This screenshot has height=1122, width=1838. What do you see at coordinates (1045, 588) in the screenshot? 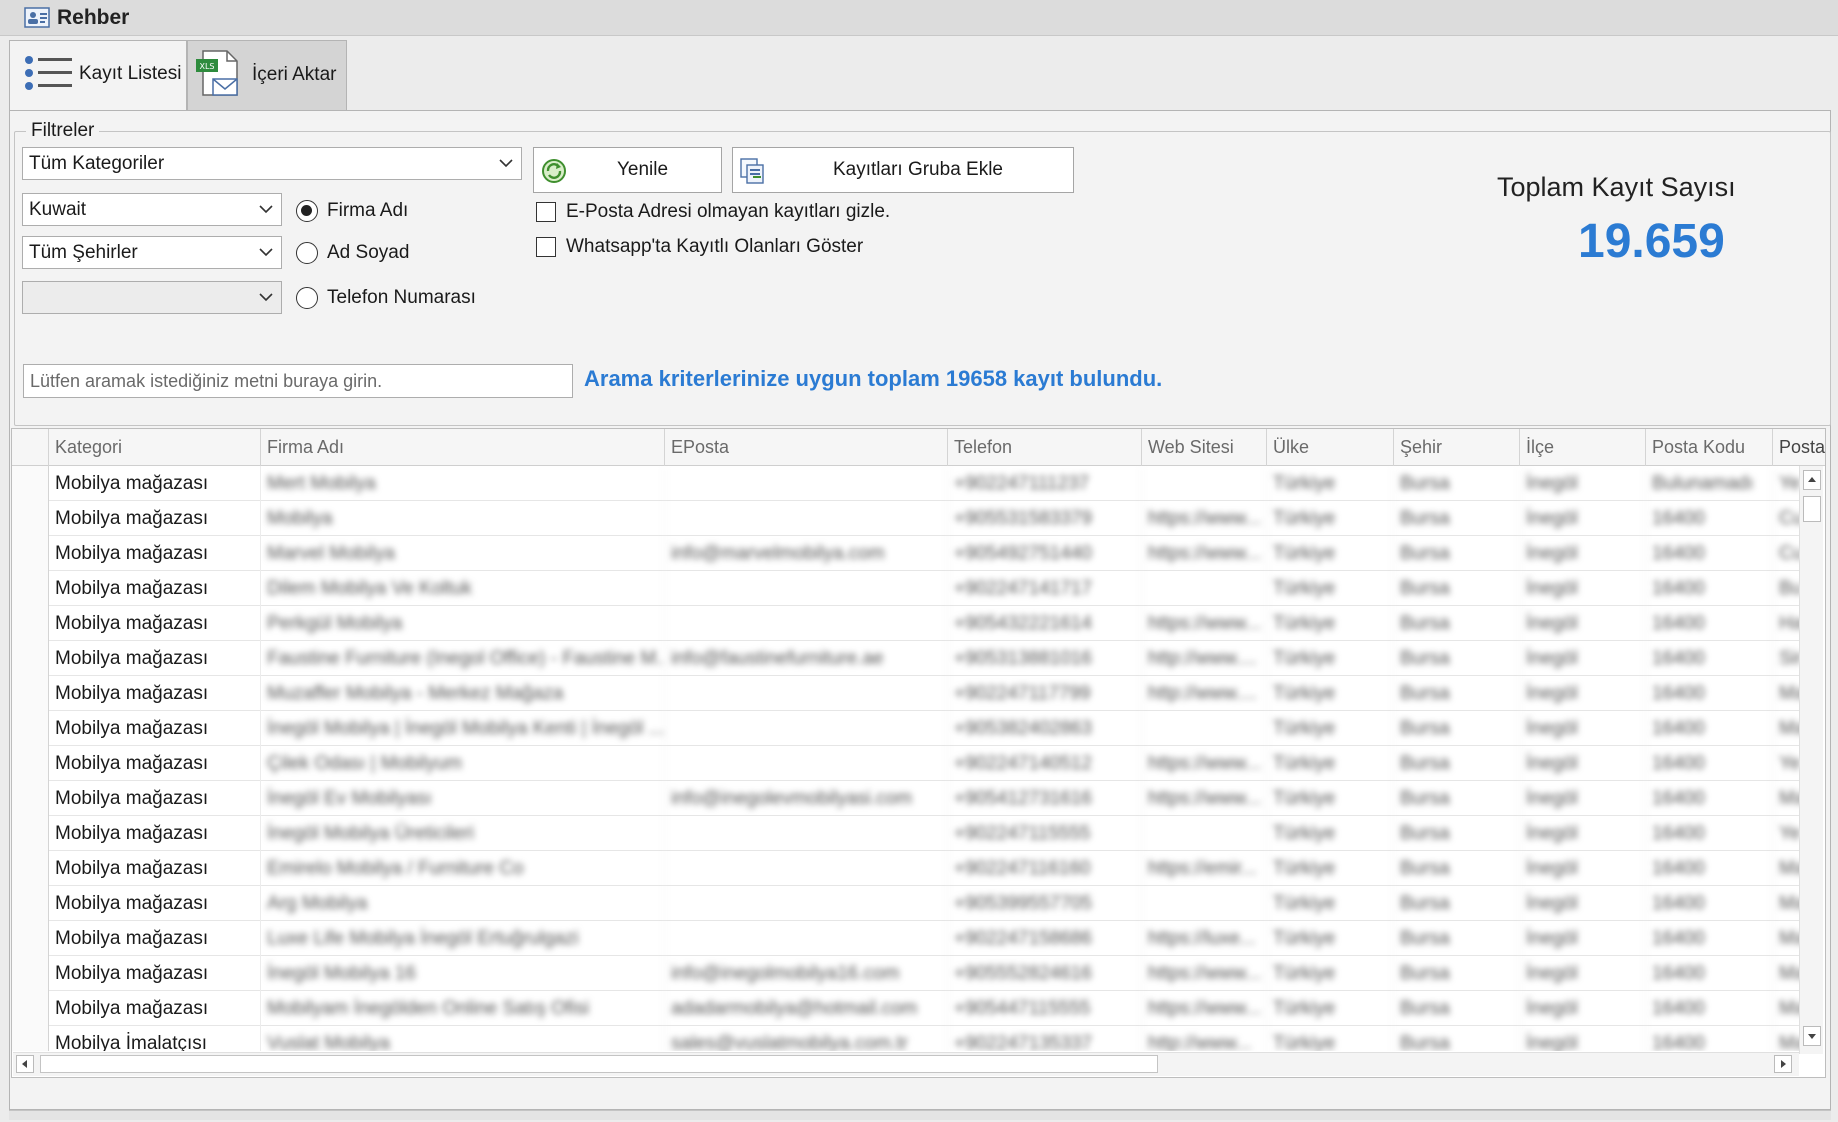
I see `cell-phone: +902247141717` at bounding box center [1045, 588].